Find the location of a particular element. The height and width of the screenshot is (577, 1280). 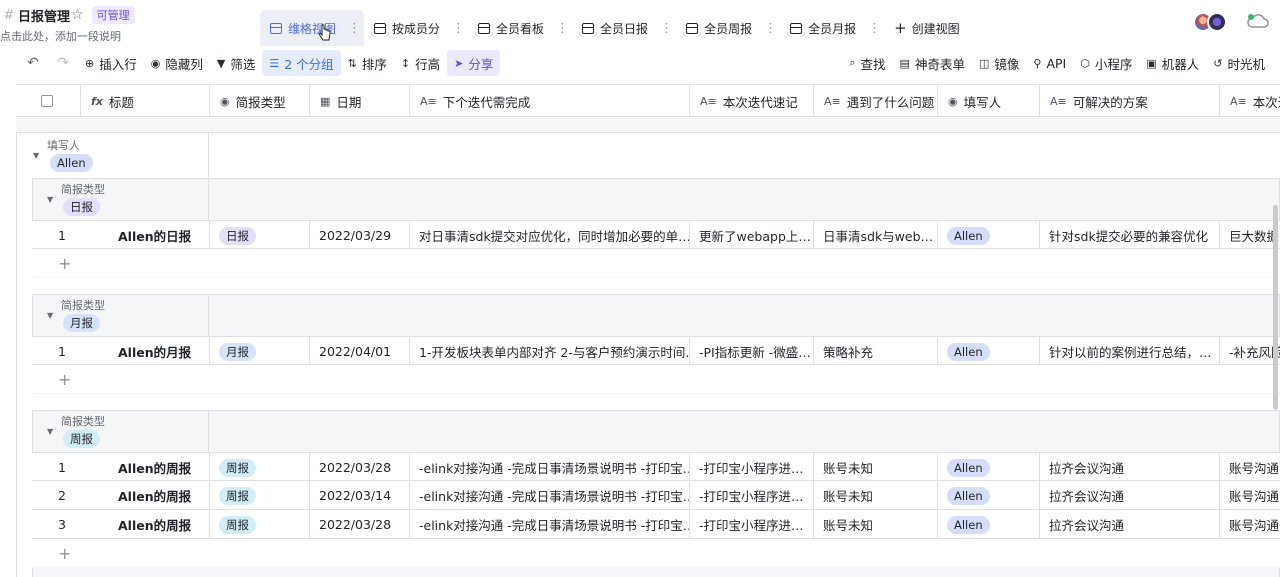

cell-type: 日报 is located at coordinates (259, 235).